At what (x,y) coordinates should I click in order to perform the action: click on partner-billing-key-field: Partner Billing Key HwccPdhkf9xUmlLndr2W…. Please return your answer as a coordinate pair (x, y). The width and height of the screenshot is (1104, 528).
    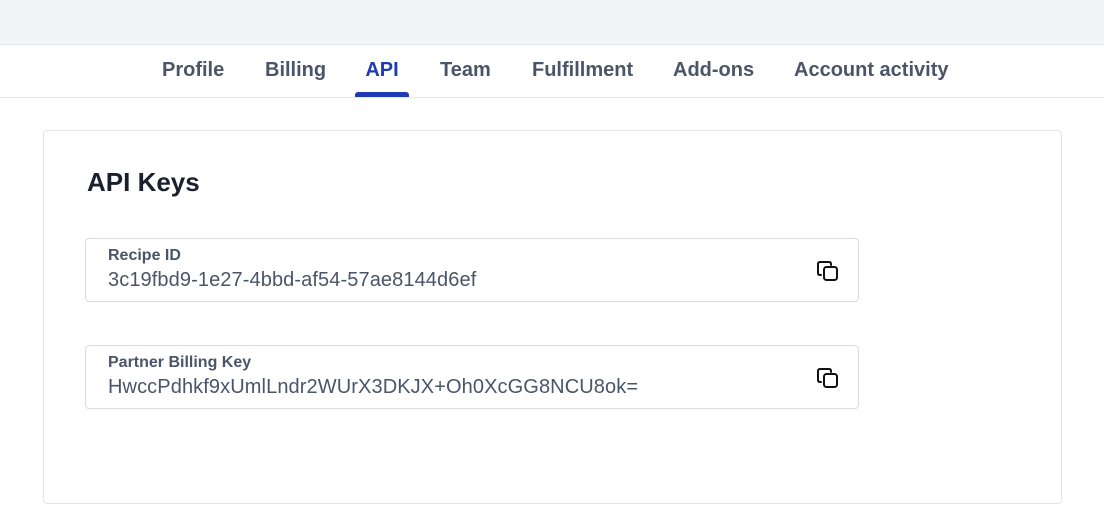
    Looking at the image, I should click on (472, 377).